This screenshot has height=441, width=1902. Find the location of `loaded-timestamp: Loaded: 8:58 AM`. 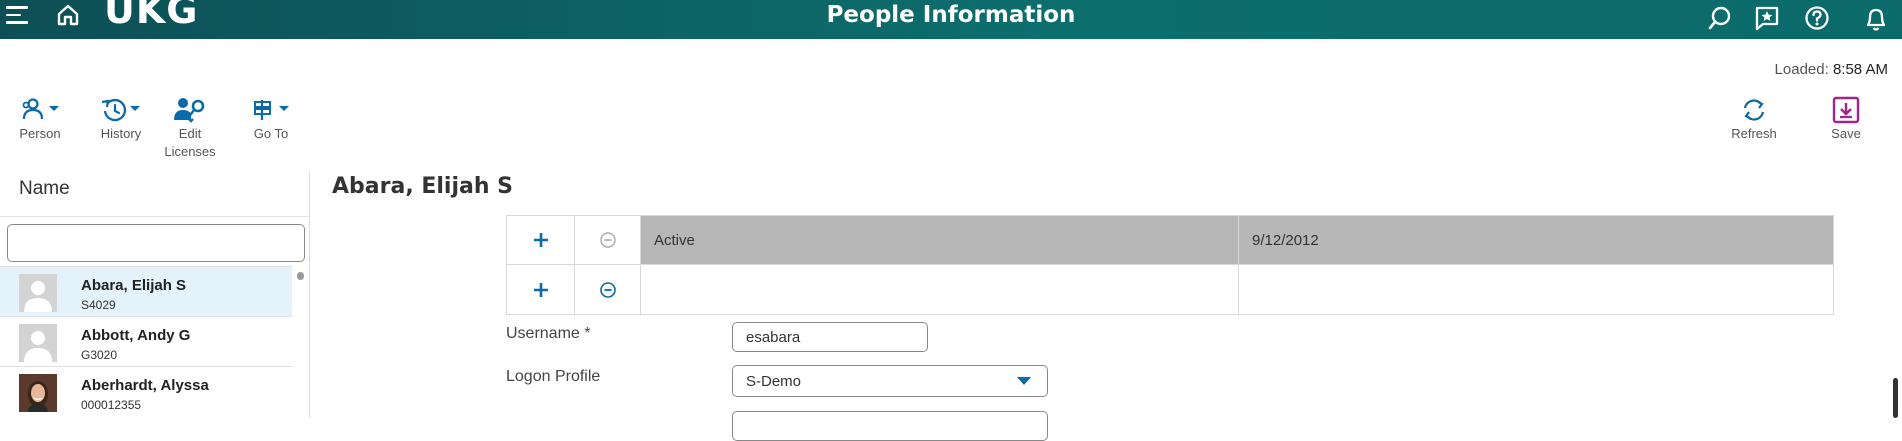

loaded-timestamp: Loaded: 8:58 AM is located at coordinates (1831, 69).